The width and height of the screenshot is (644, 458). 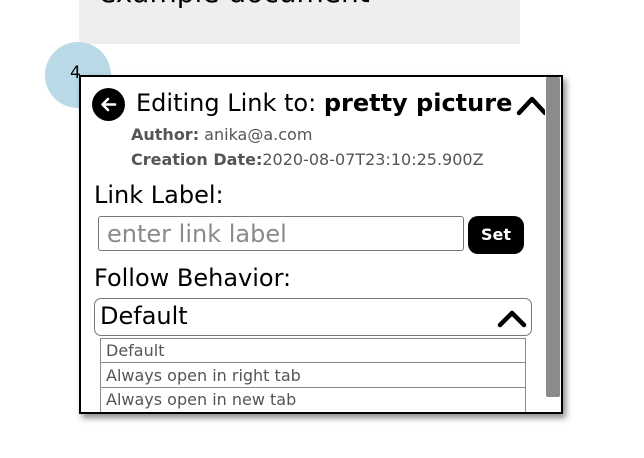 I want to click on follow-option-default: Default, so click(x=313, y=351).